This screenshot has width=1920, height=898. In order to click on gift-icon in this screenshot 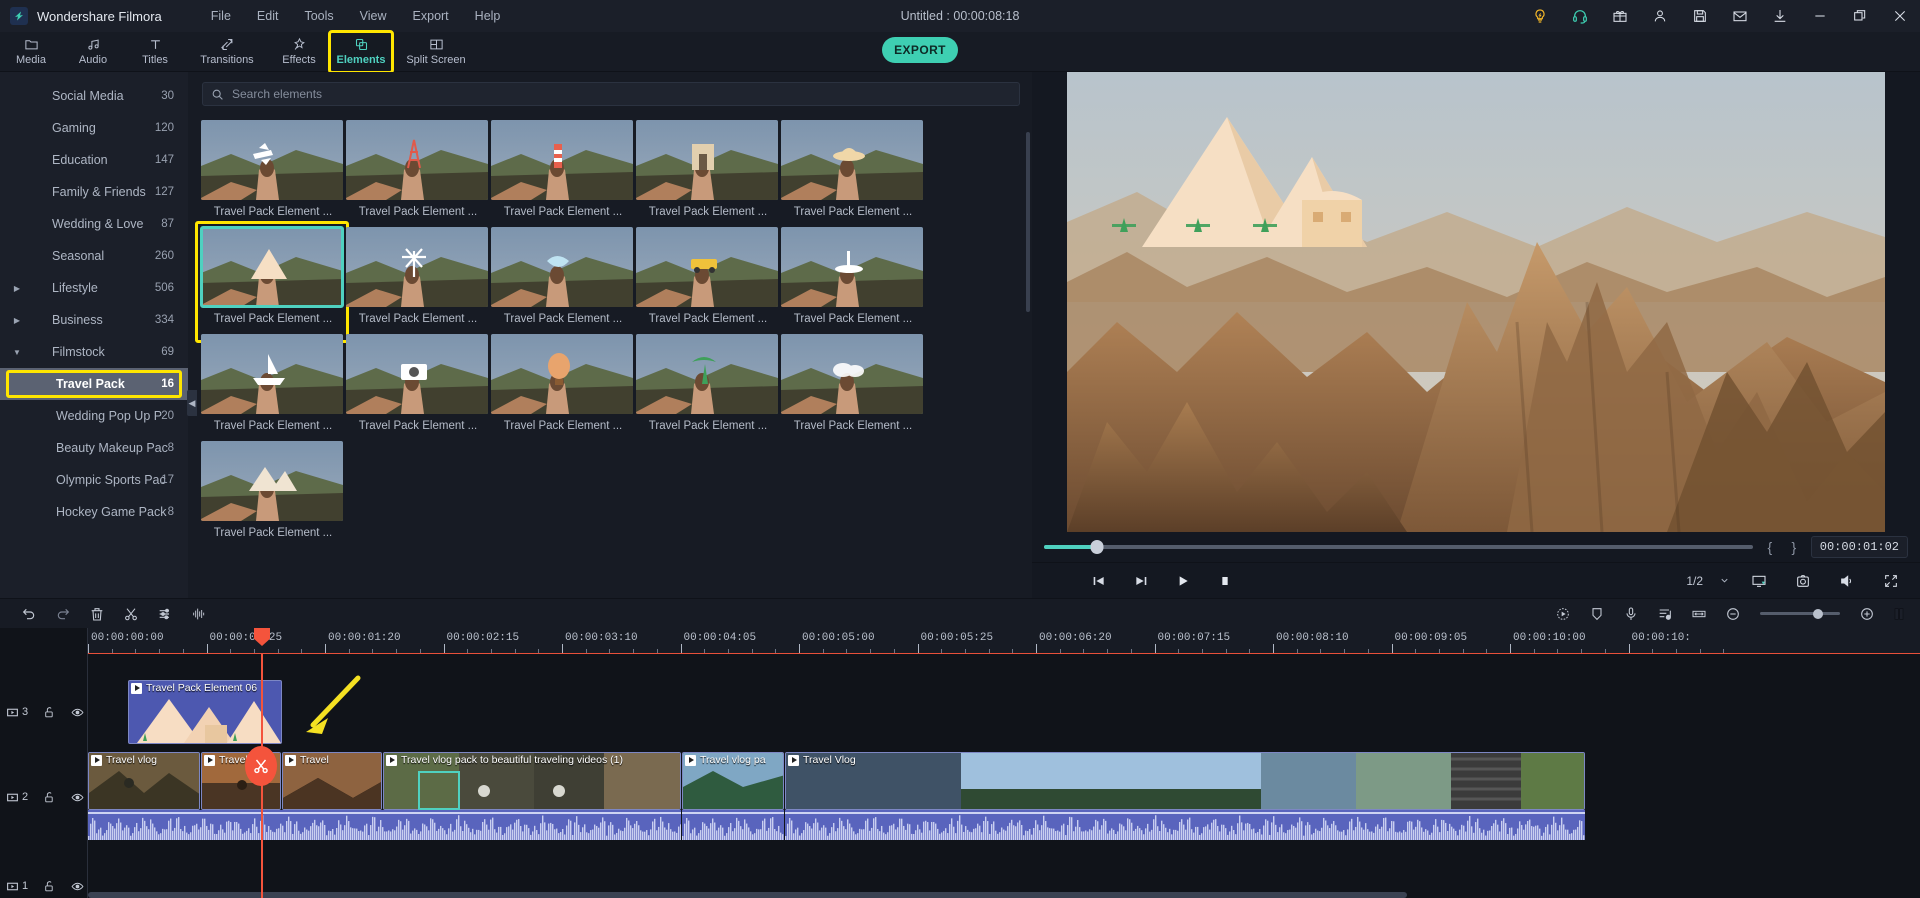, I will do `click(1620, 16)`.